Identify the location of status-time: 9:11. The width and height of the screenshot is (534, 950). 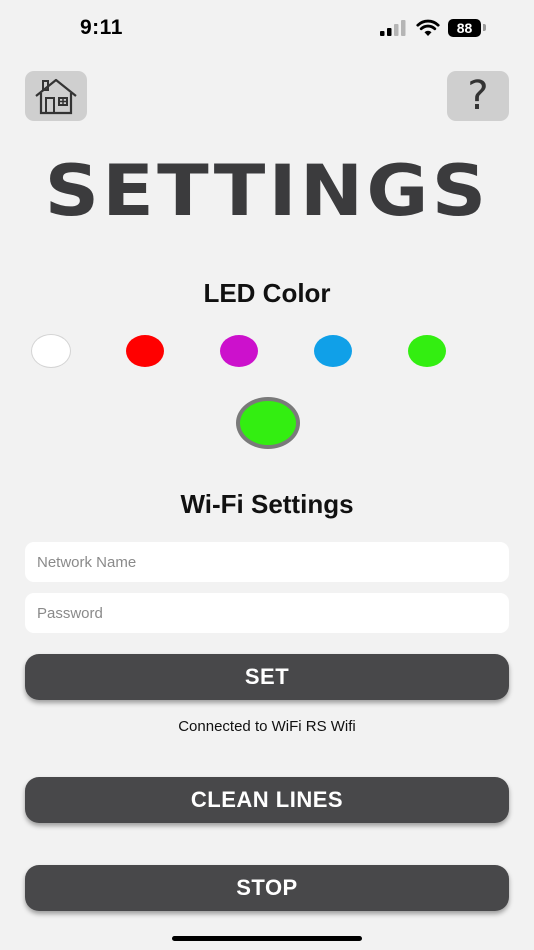
(101, 27).